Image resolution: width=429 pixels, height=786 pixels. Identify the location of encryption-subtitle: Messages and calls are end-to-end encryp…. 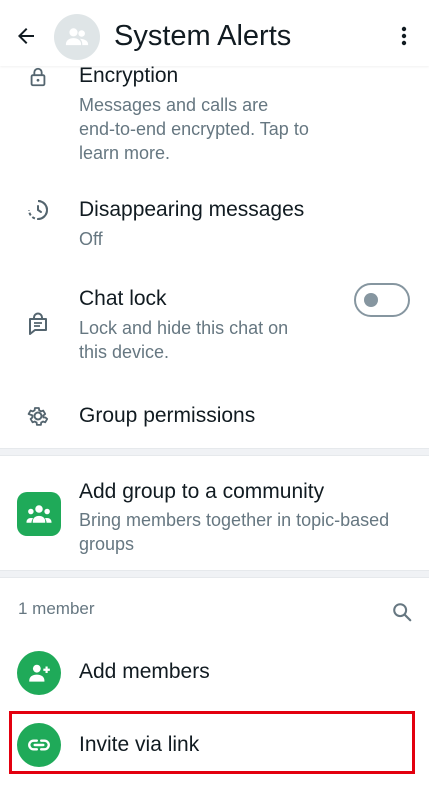
(229, 129).